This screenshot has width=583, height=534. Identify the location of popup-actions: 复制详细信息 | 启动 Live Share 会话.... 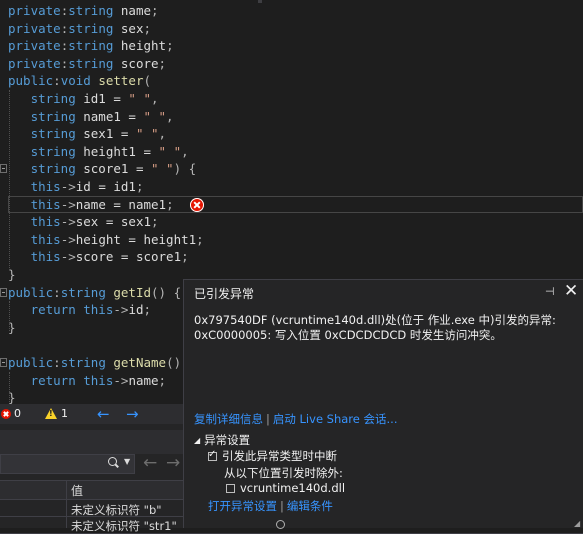
(295, 419).